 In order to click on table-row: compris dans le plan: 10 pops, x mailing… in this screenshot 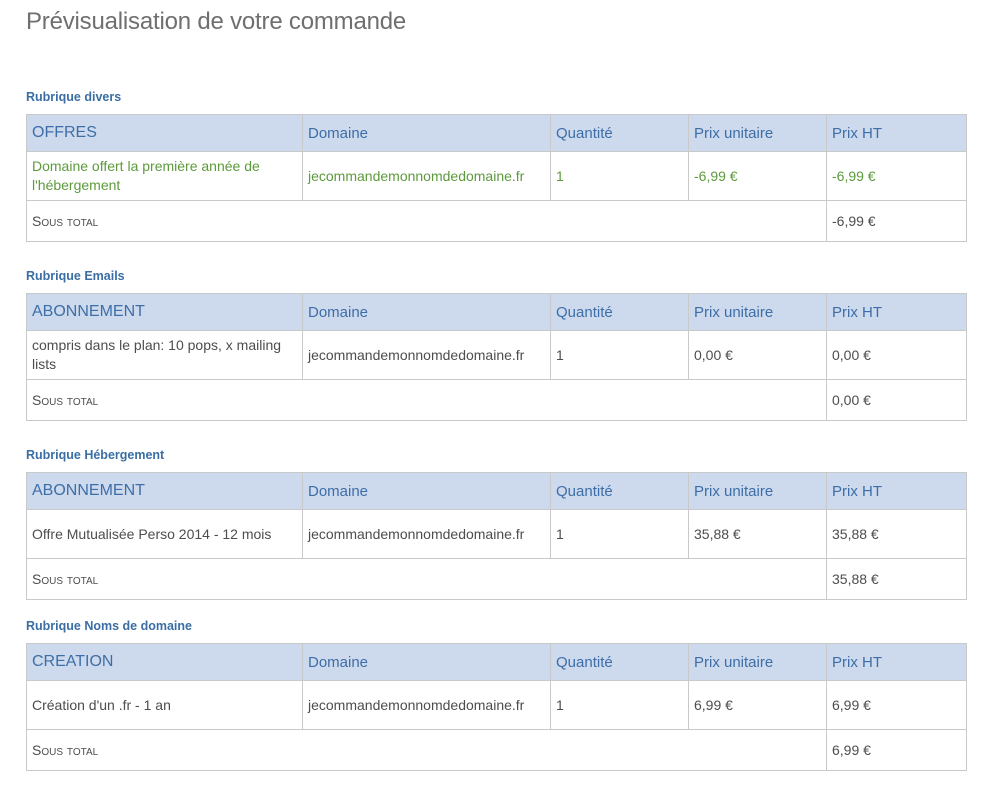, I will do `click(496, 355)`.